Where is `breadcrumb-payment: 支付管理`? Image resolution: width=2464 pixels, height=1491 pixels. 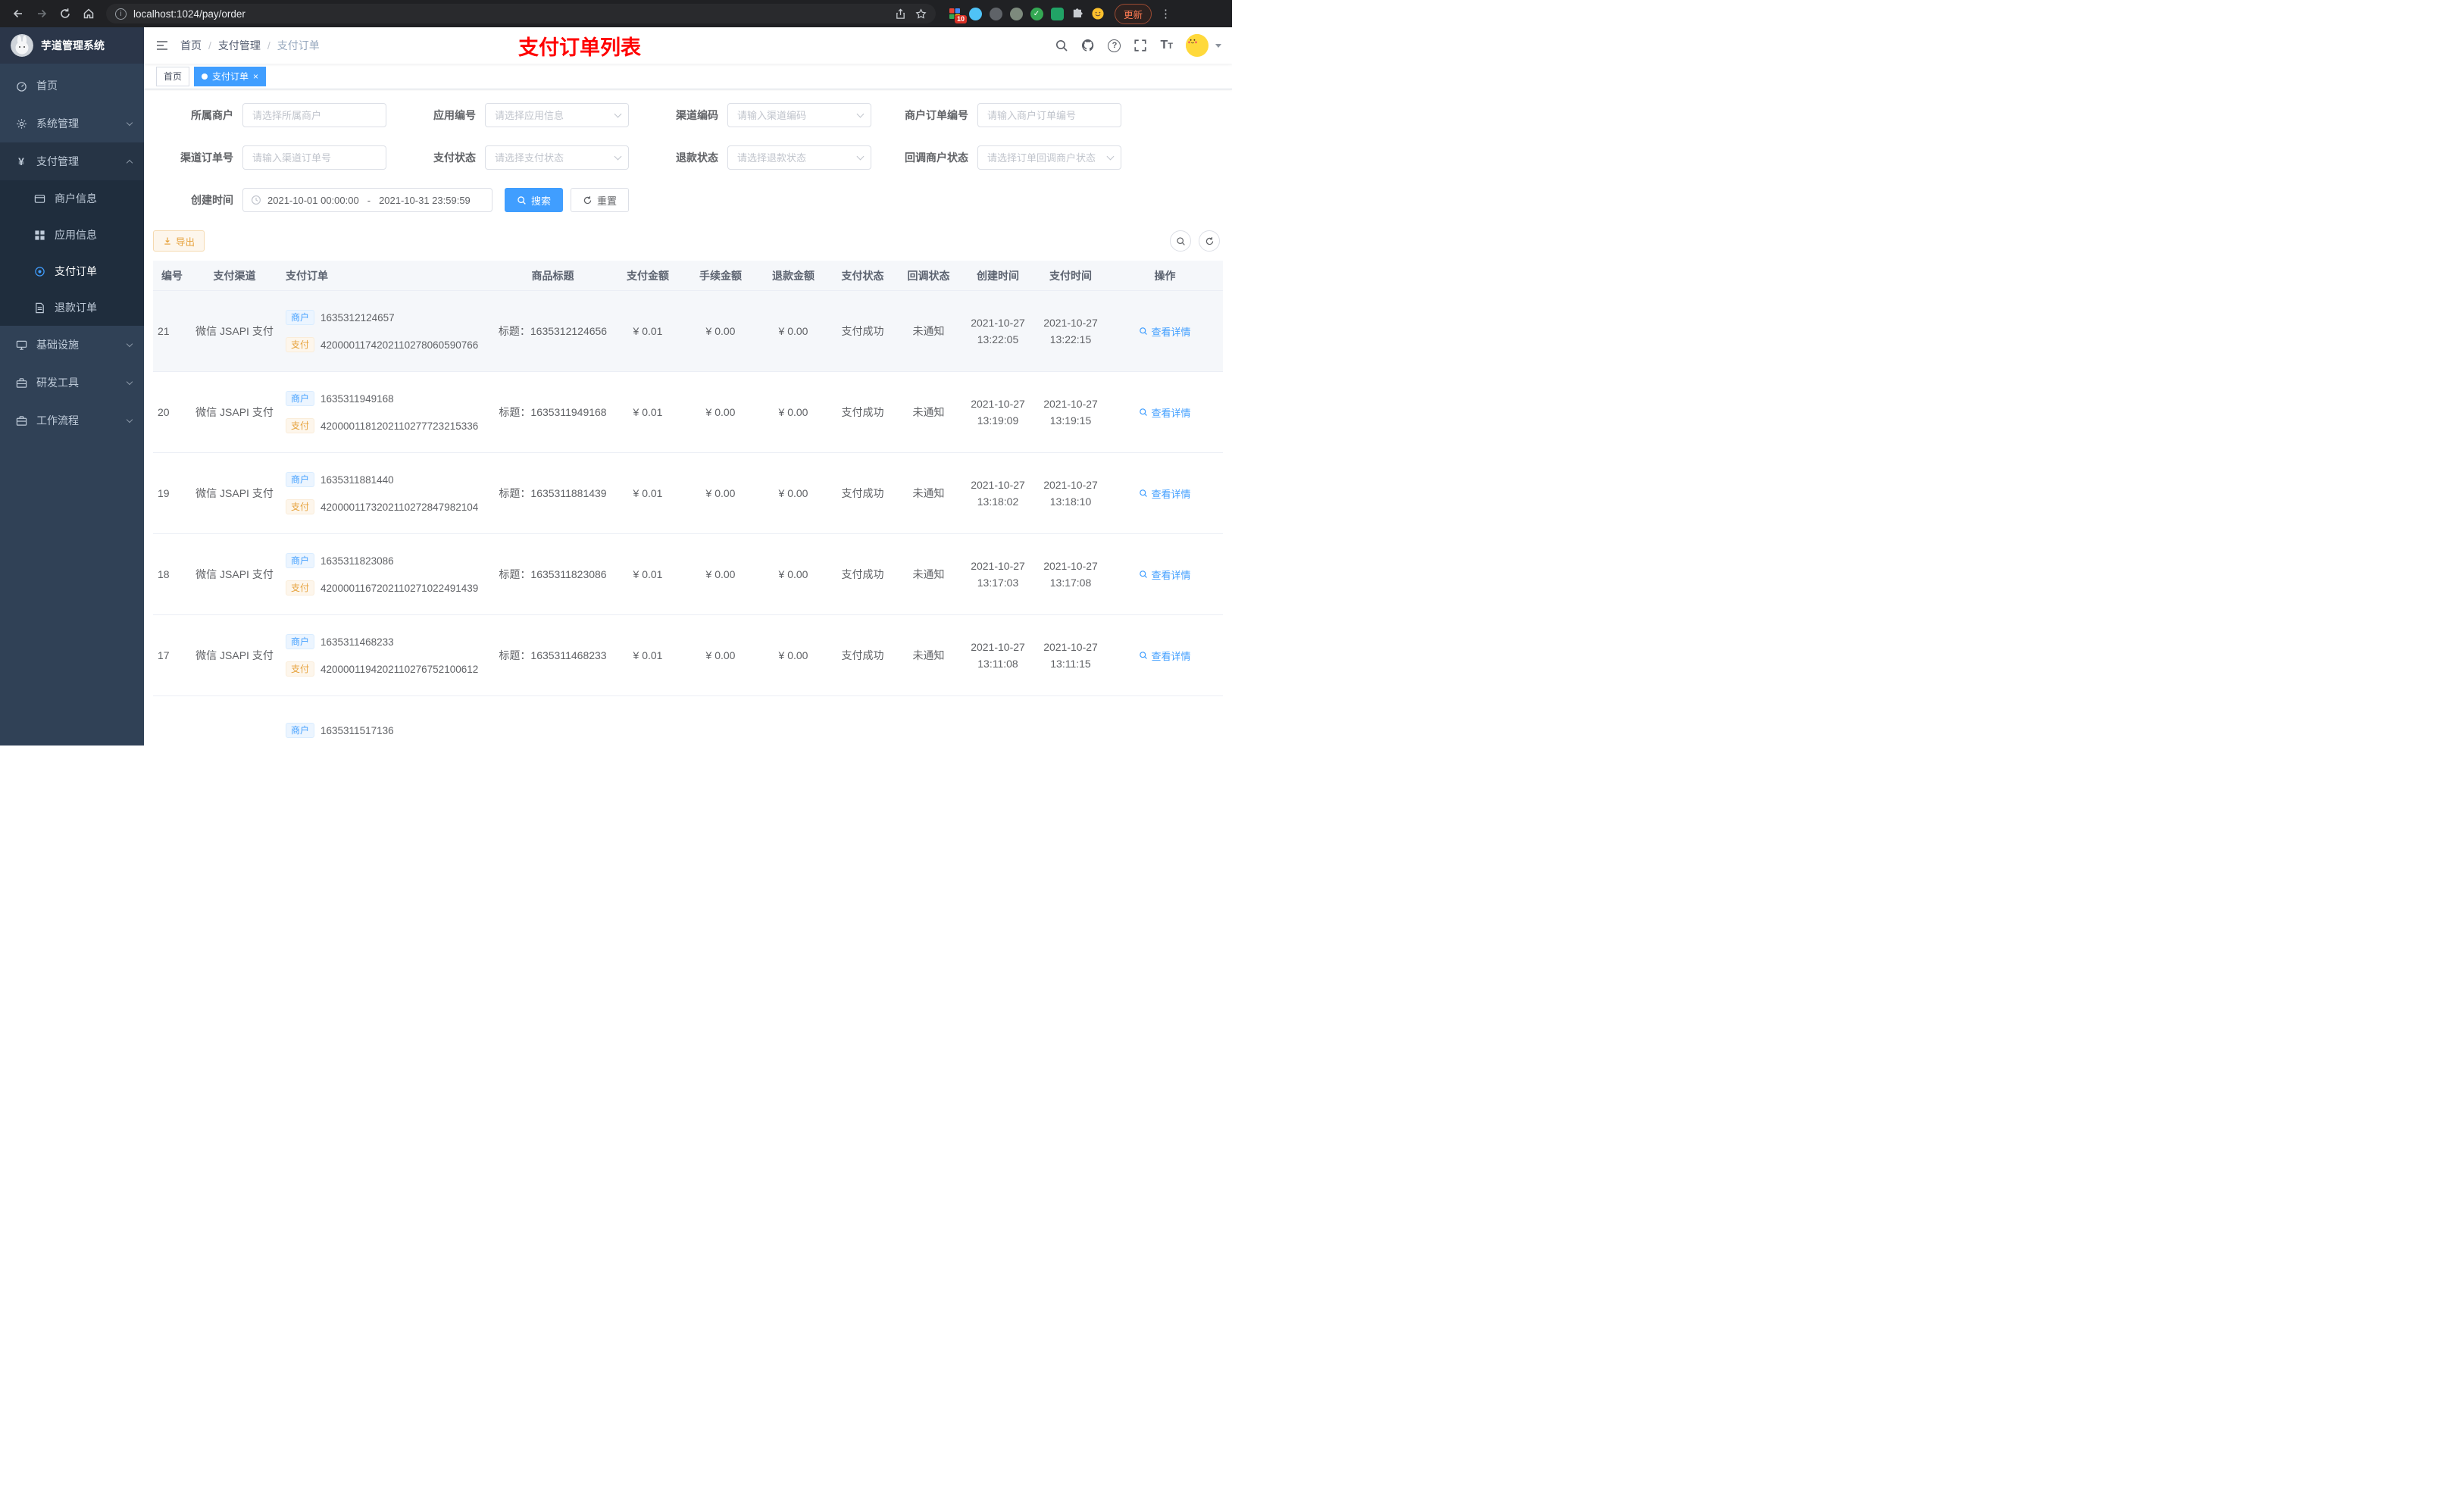
breadcrumb-payment: 支付管理 is located at coordinates (239, 45).